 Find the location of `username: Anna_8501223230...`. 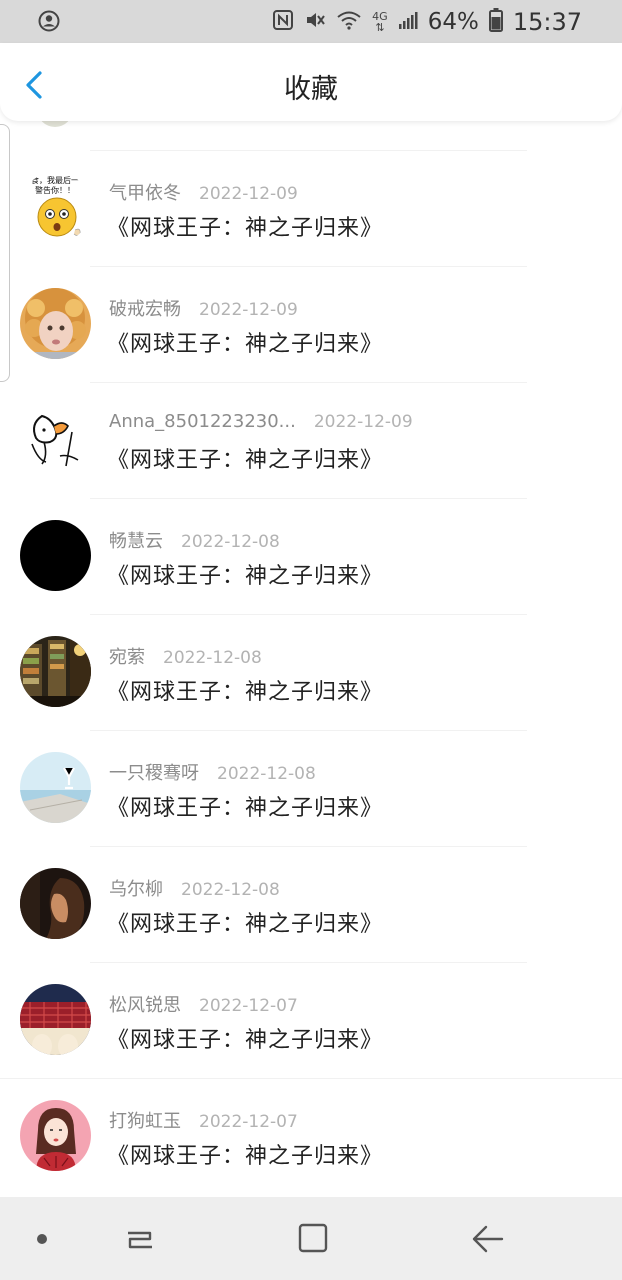

username: Anna_8501223230... is located at coordinates (202, 421).